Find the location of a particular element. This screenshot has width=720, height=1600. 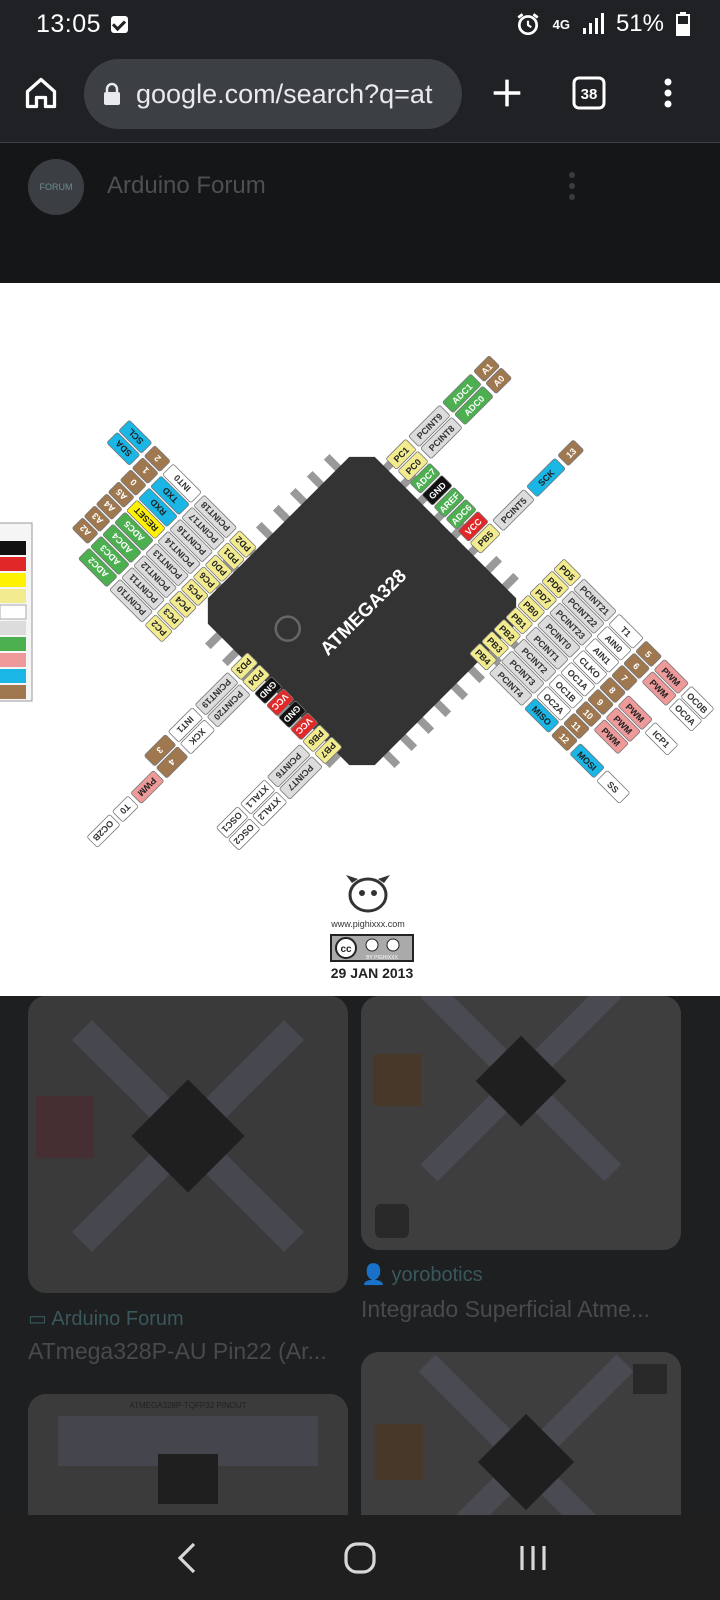

home-circle-icon is located at coordinates (360, 1557).